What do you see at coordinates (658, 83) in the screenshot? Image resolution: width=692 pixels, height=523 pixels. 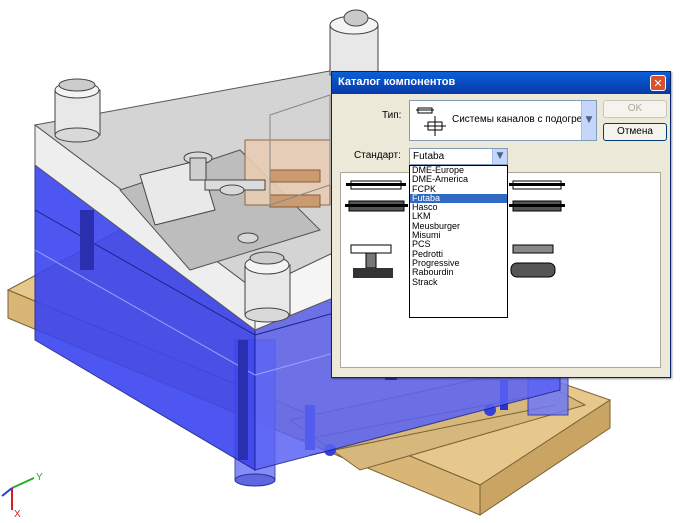 I see `close-icon: ✕` at bounding box center [658, 83].